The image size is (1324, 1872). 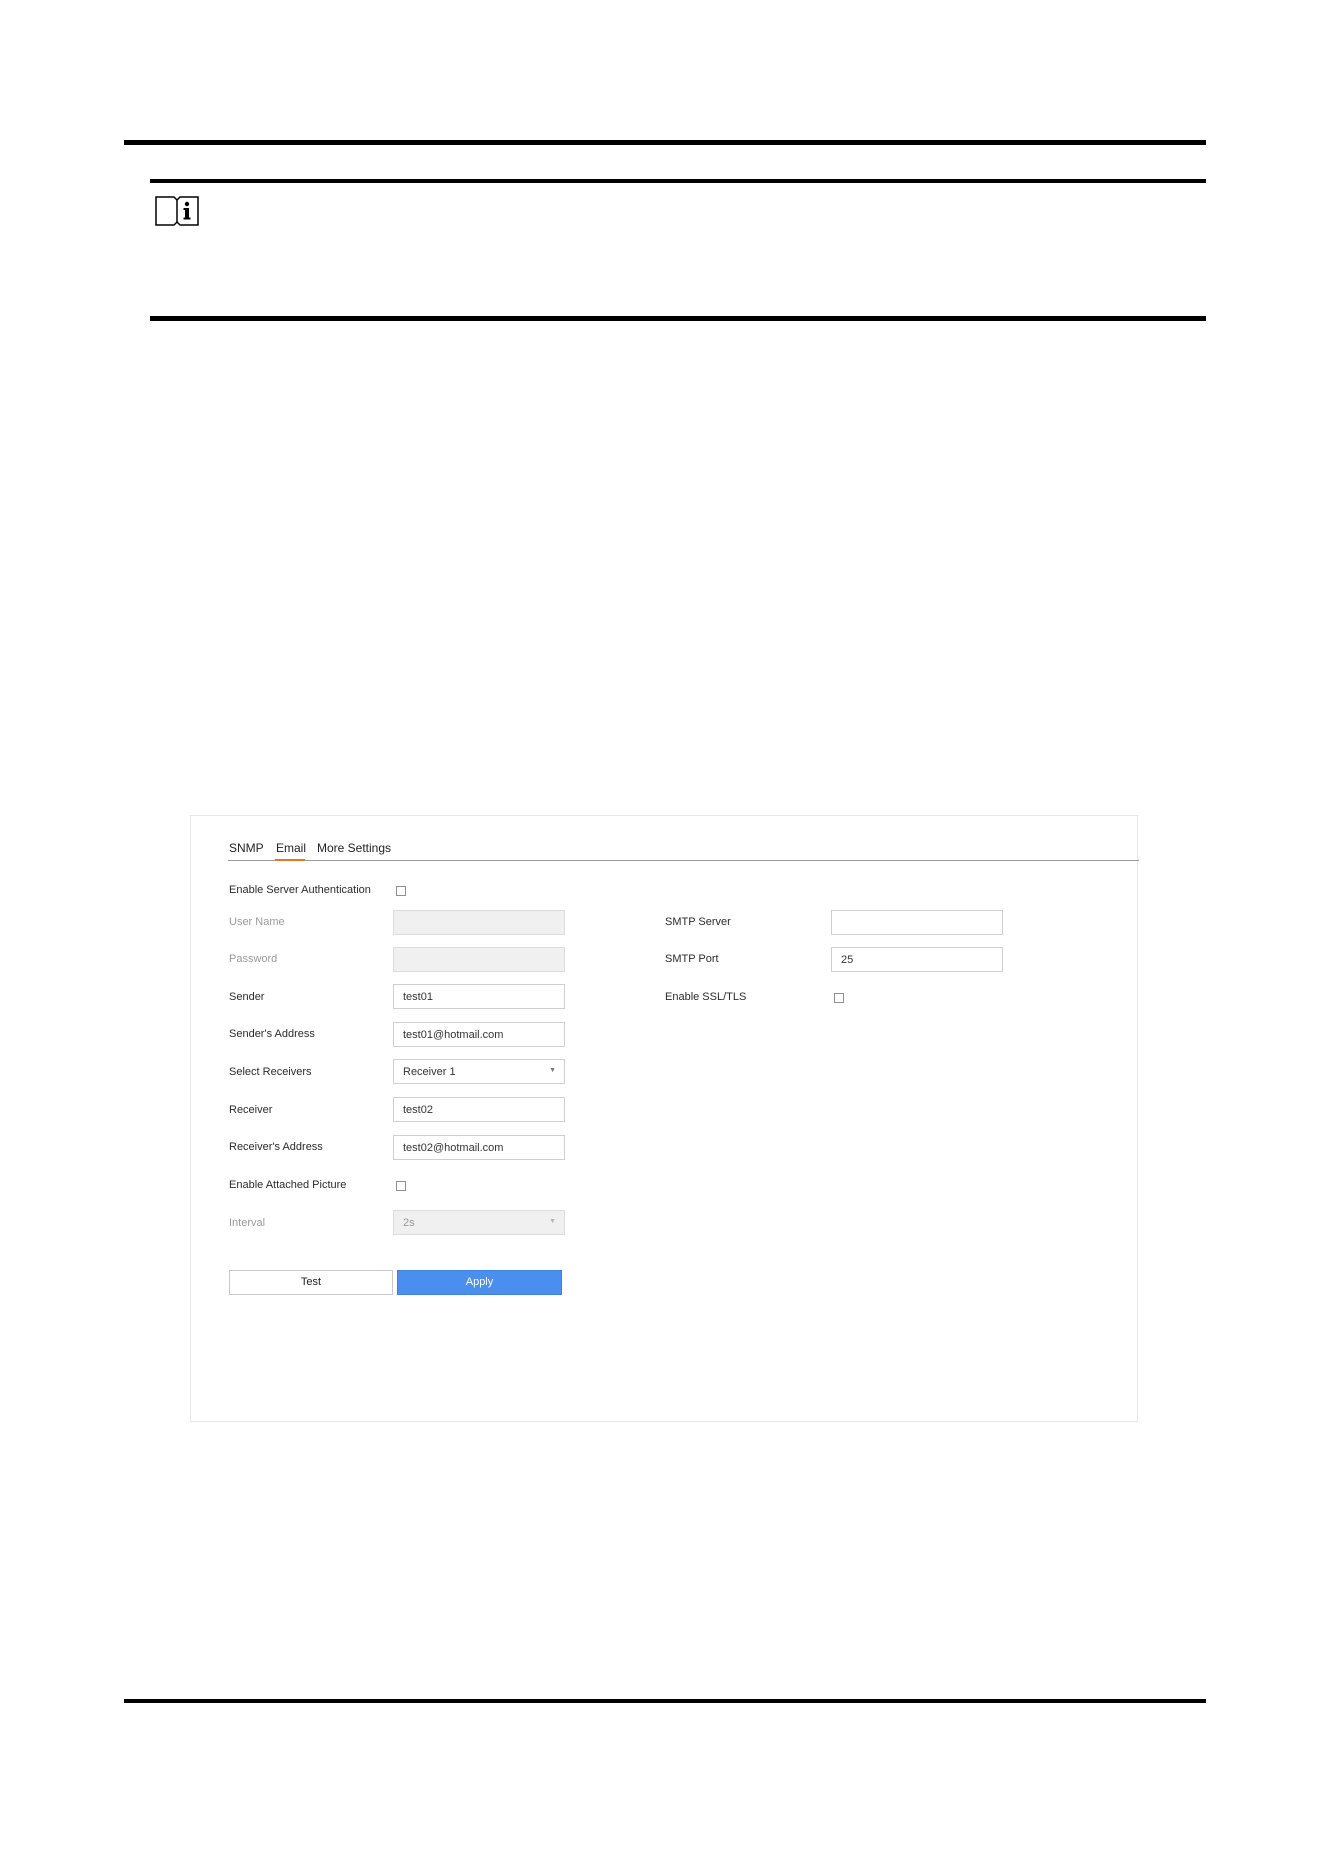 I want to click on enable-ssl-tls-label: Enable SSL/TLS, so click(x=706, y=997).